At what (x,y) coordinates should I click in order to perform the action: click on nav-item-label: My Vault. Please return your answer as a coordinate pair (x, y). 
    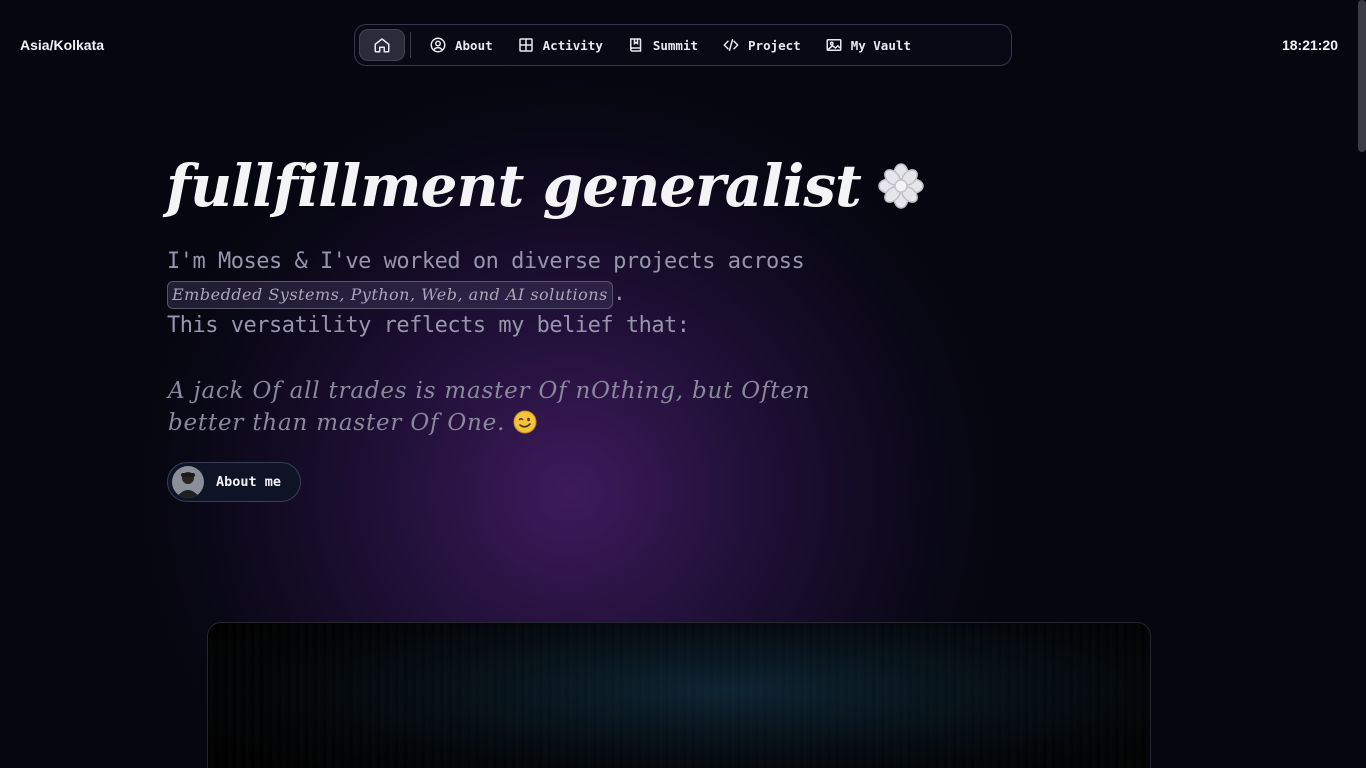
    Looking at the image, I should click on (880, 45).